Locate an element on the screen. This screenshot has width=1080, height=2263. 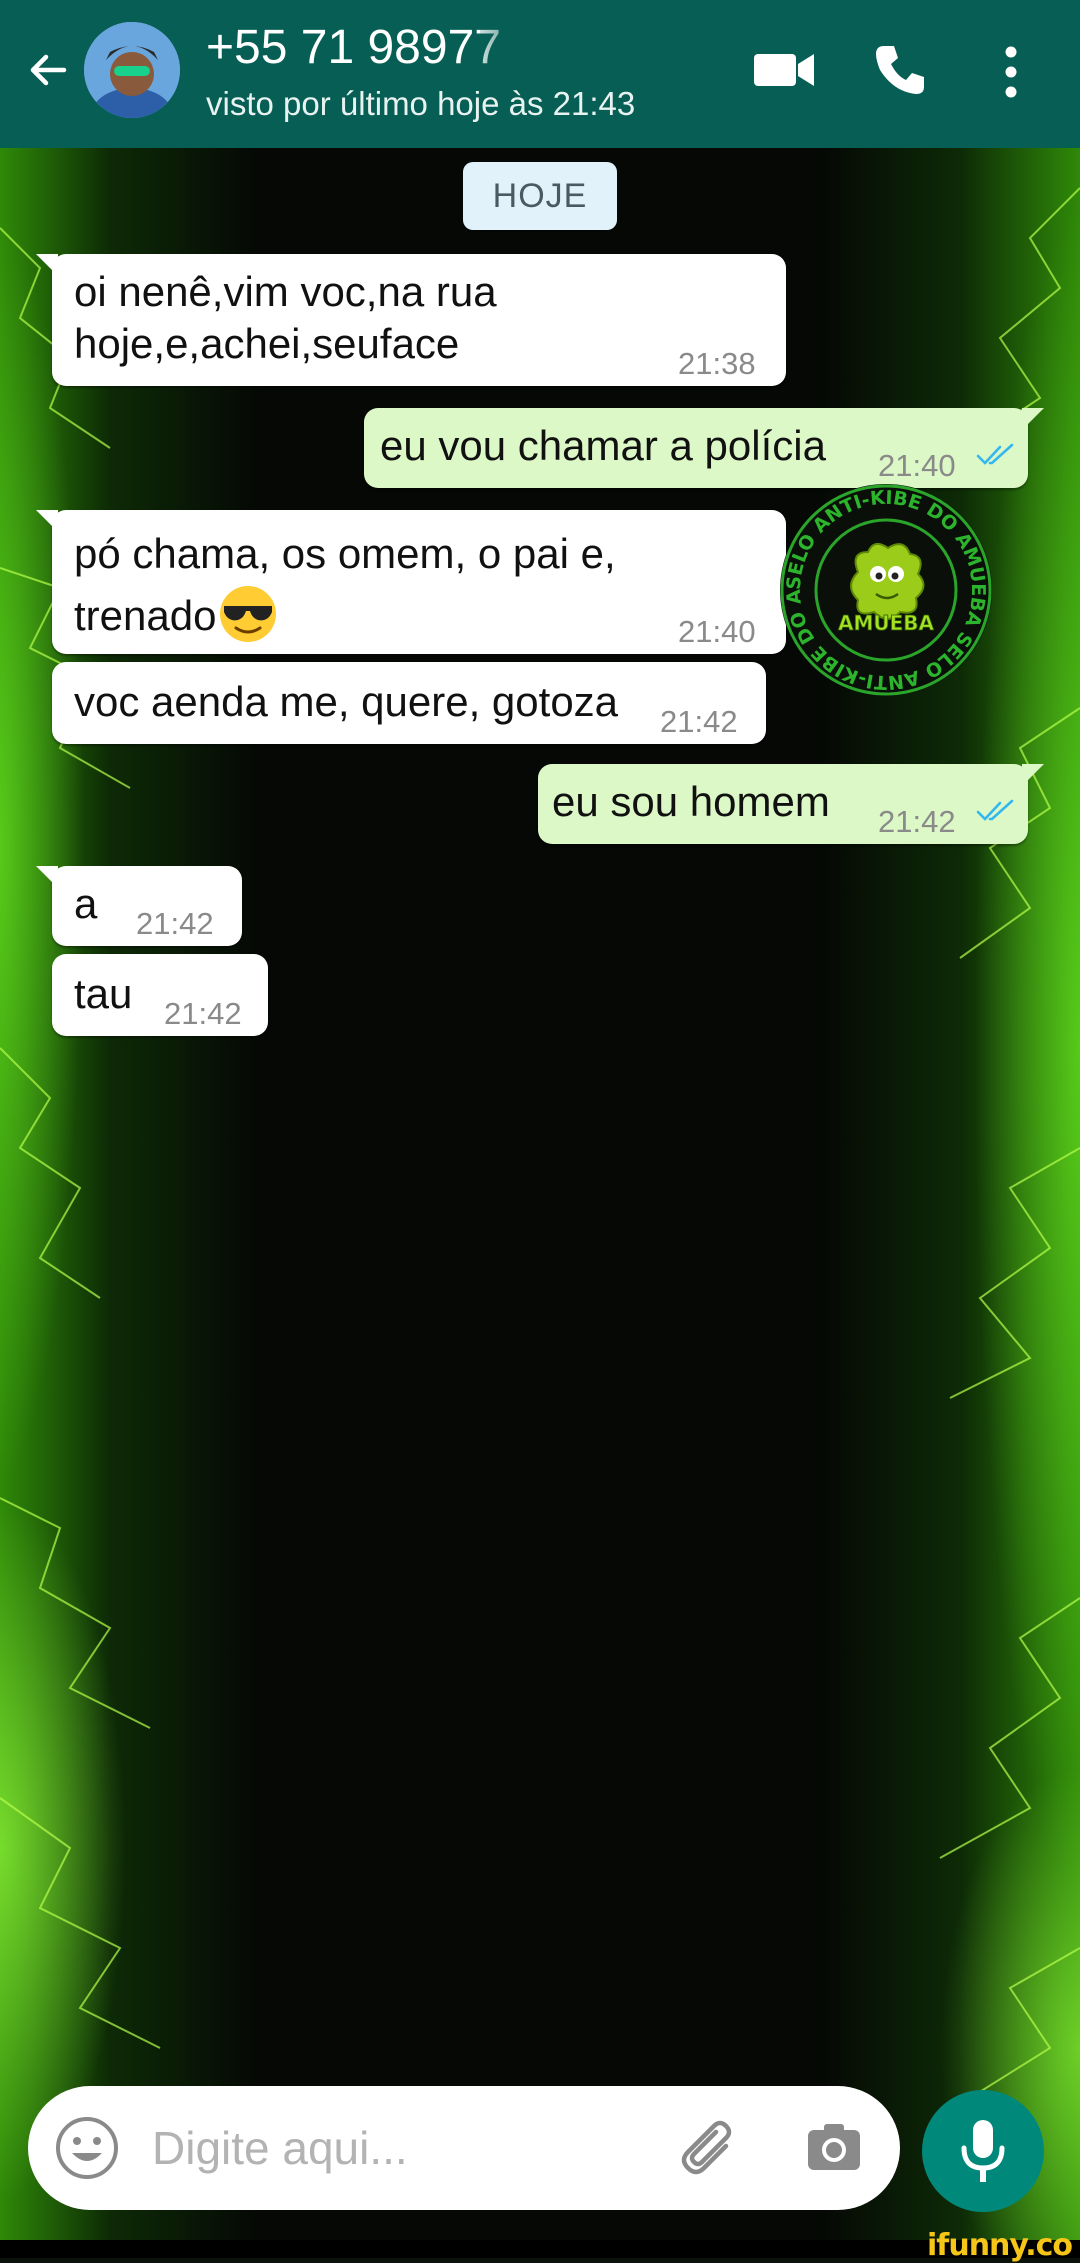
message-bubble-incoming: tau 21:42 is located at coordinates (160, 995).